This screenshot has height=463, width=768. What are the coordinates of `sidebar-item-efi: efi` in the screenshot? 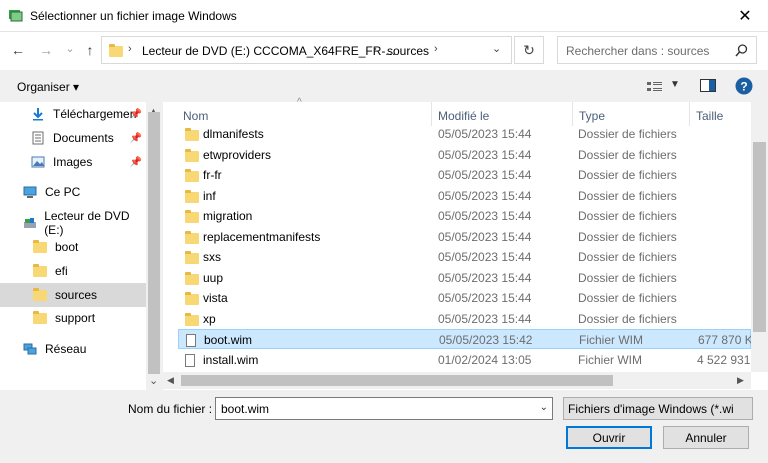 It's located at (73, 271).